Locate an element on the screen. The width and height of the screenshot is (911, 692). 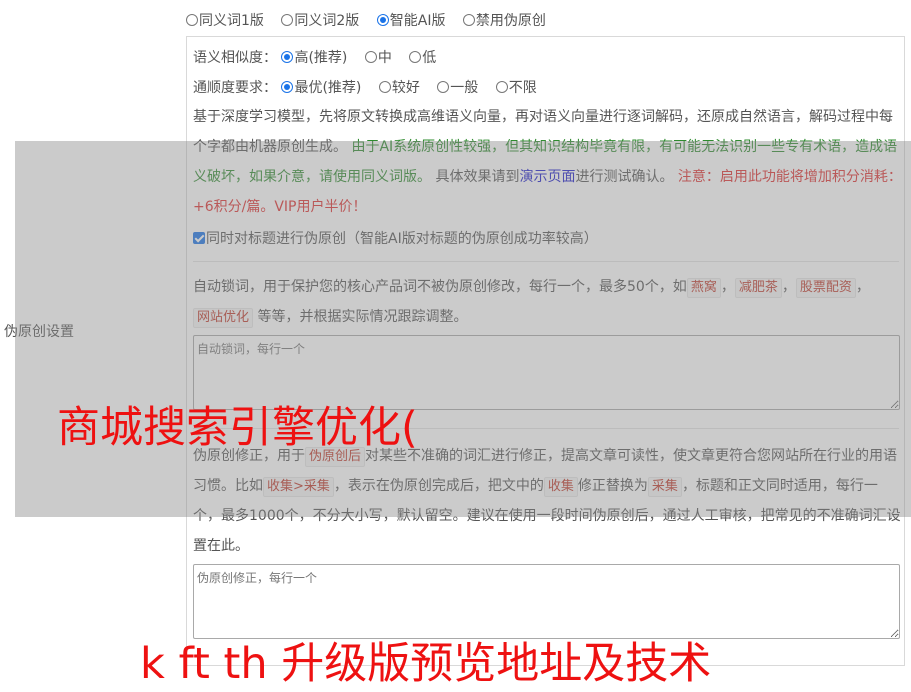
example-chip: 收集>采集 is located at coordinates (298, 487).